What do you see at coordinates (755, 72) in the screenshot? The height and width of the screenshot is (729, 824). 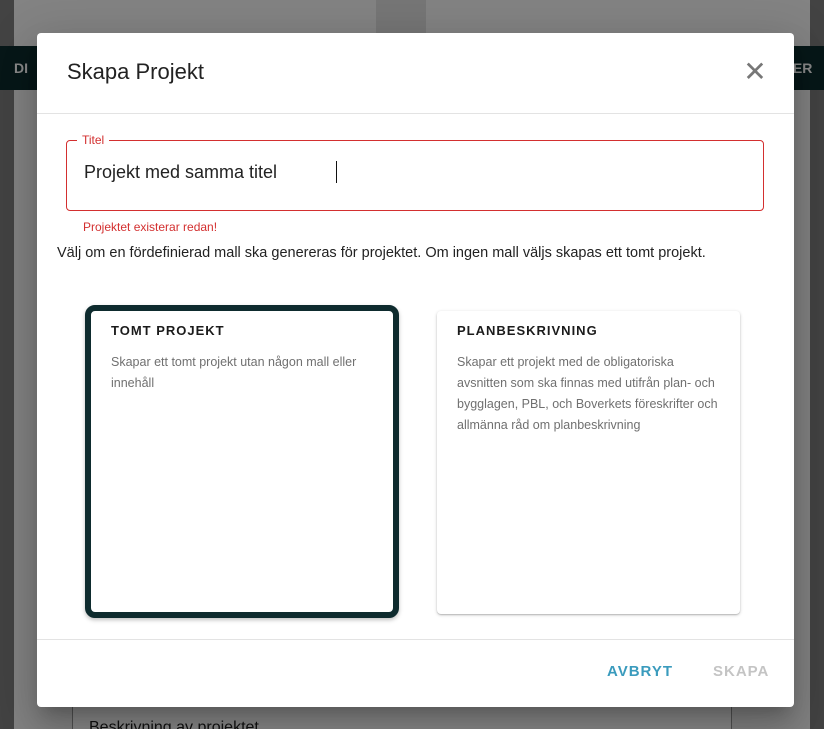 I see `close-icon: ✕` at bounding box center [755, 72].